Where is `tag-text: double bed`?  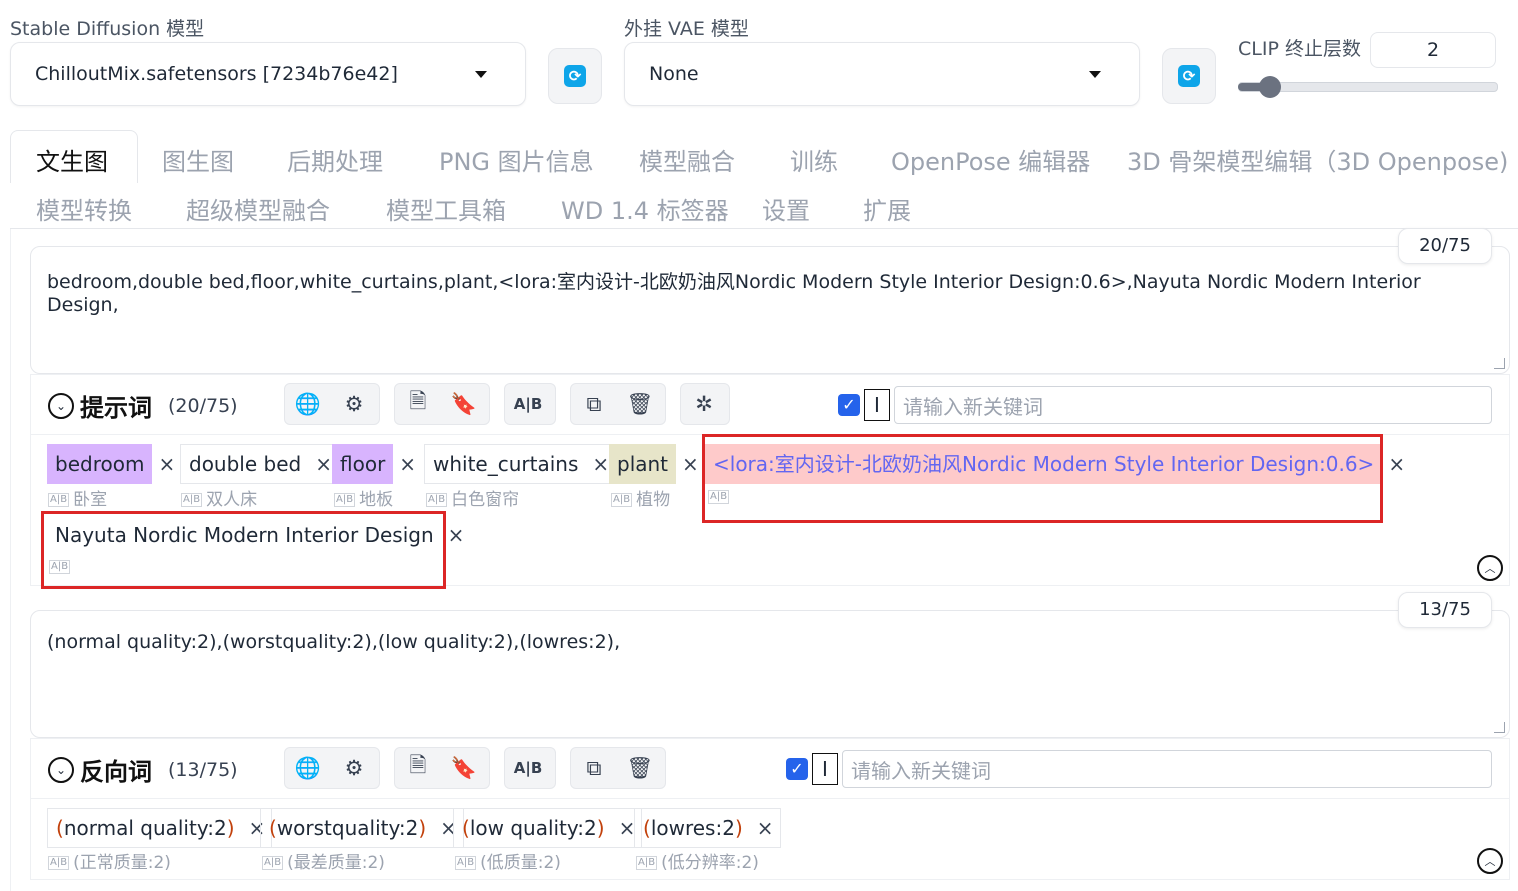 tag-text: double bed is located at coordinates (245, 464).